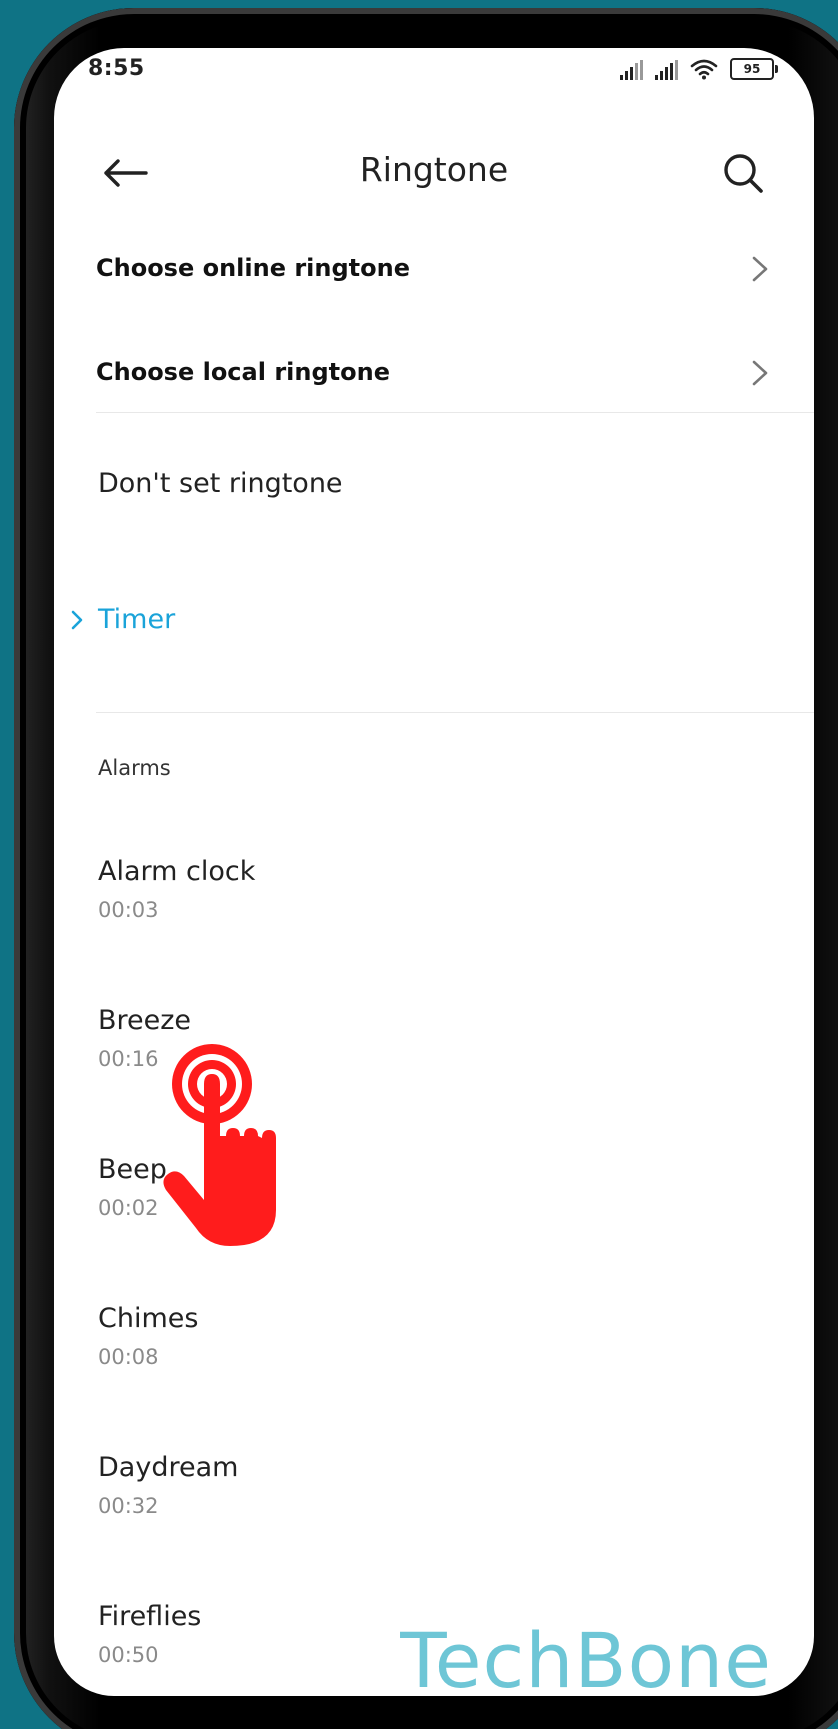  What do you see at coordinates (137, 619) in the screenshot?
I see `option-label: Timer` at bounding box center [137, 619].